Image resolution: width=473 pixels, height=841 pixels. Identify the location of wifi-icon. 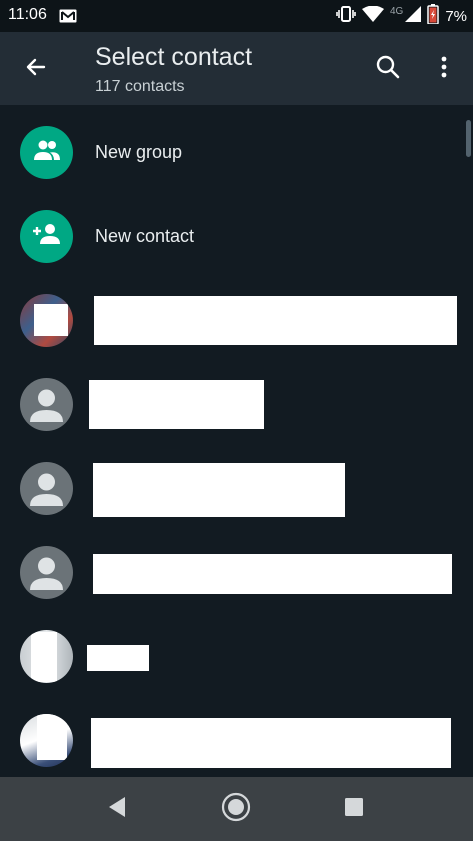
(372, 16).